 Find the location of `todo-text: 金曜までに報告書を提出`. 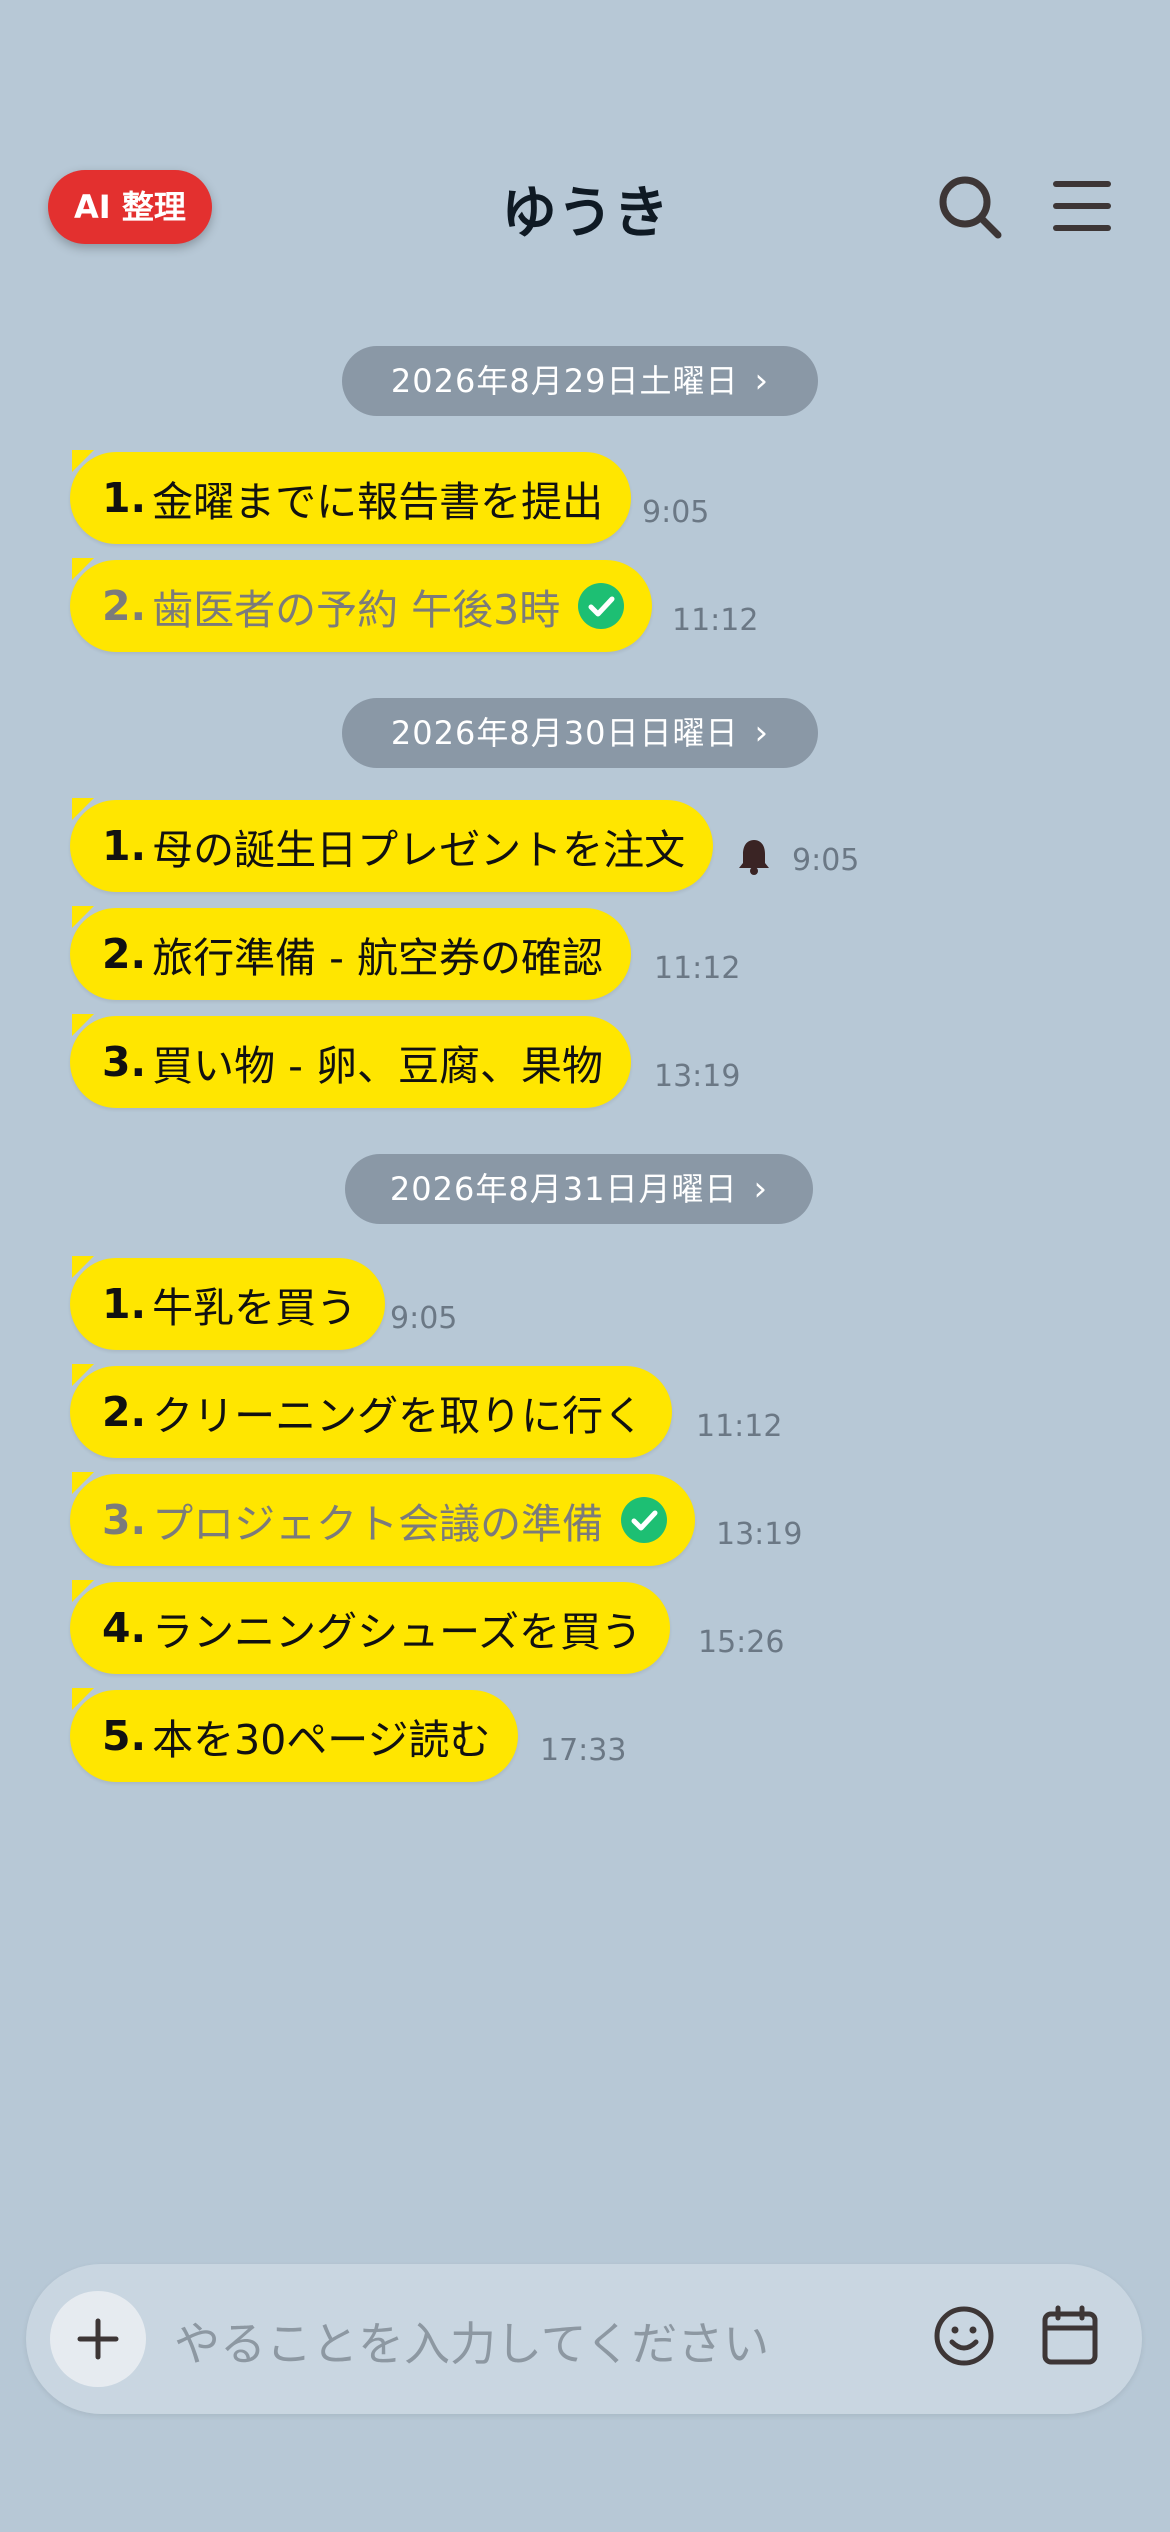

todo-text: 金曜までに報告書を提出 is located at coordinates (378, 502).